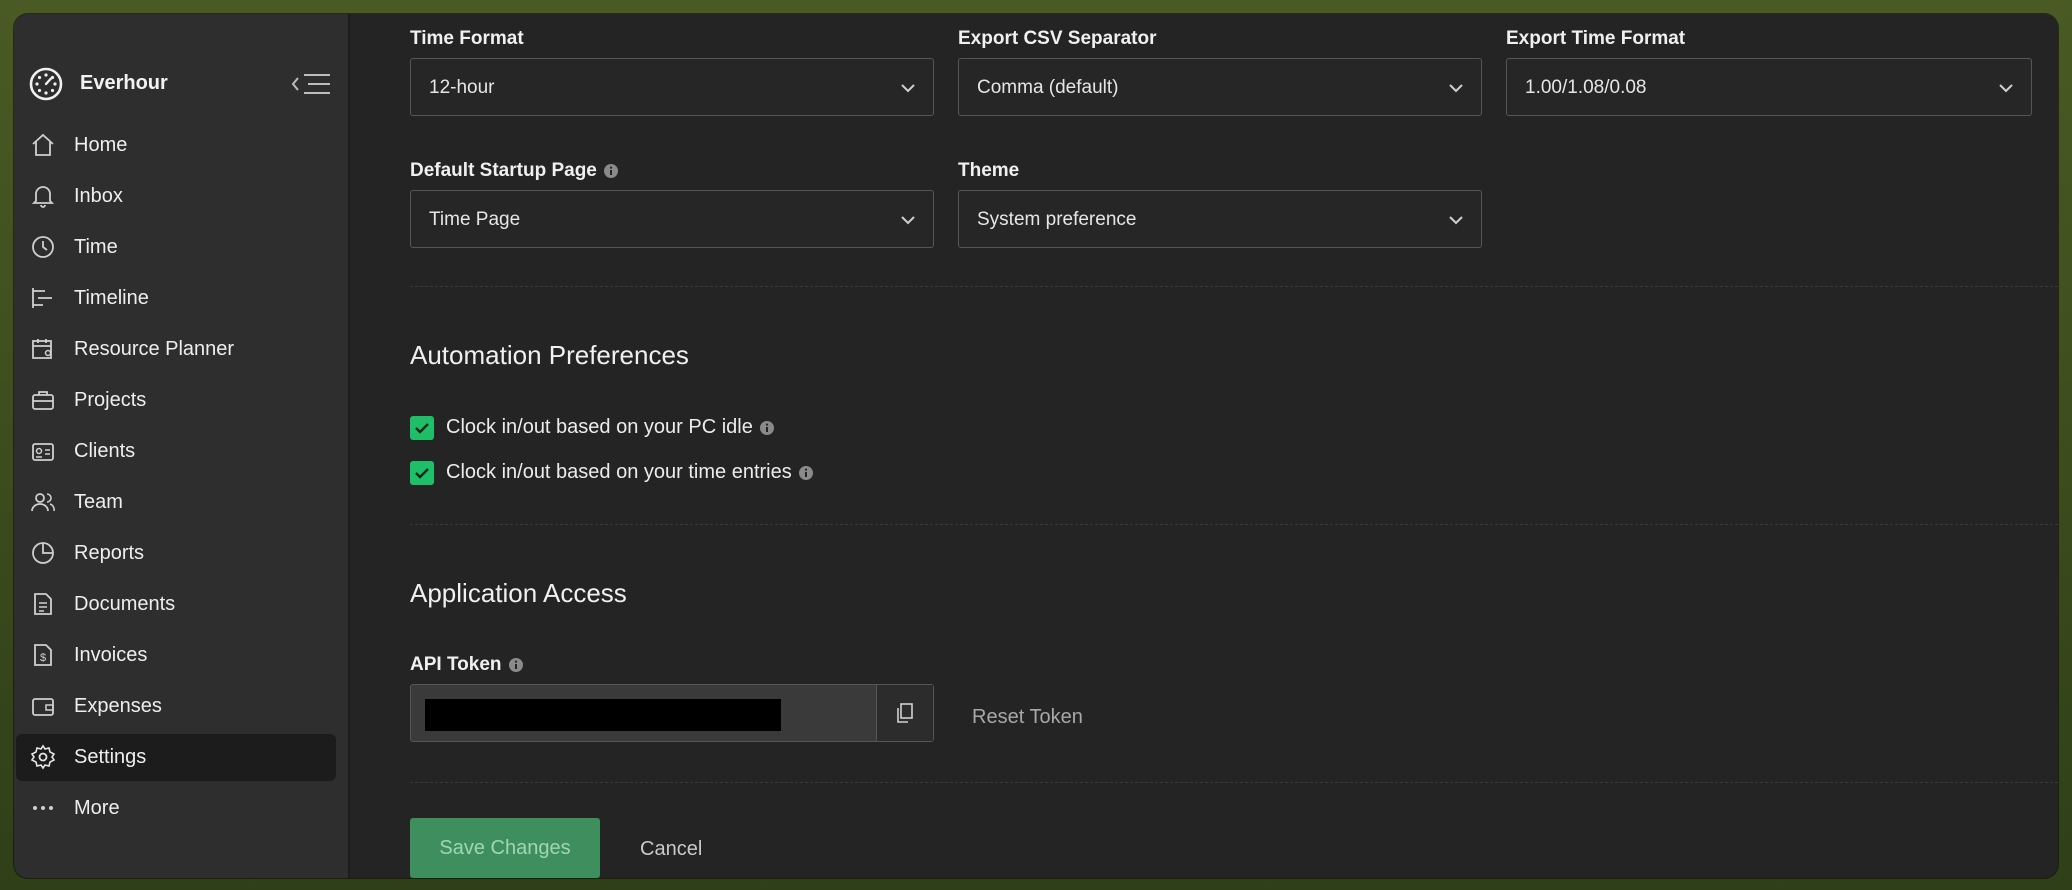  What do you see at coordinates (110, 400) in the screenshot?
I see `sidebar-item-label: Projects` at bounding box center [110, 400].